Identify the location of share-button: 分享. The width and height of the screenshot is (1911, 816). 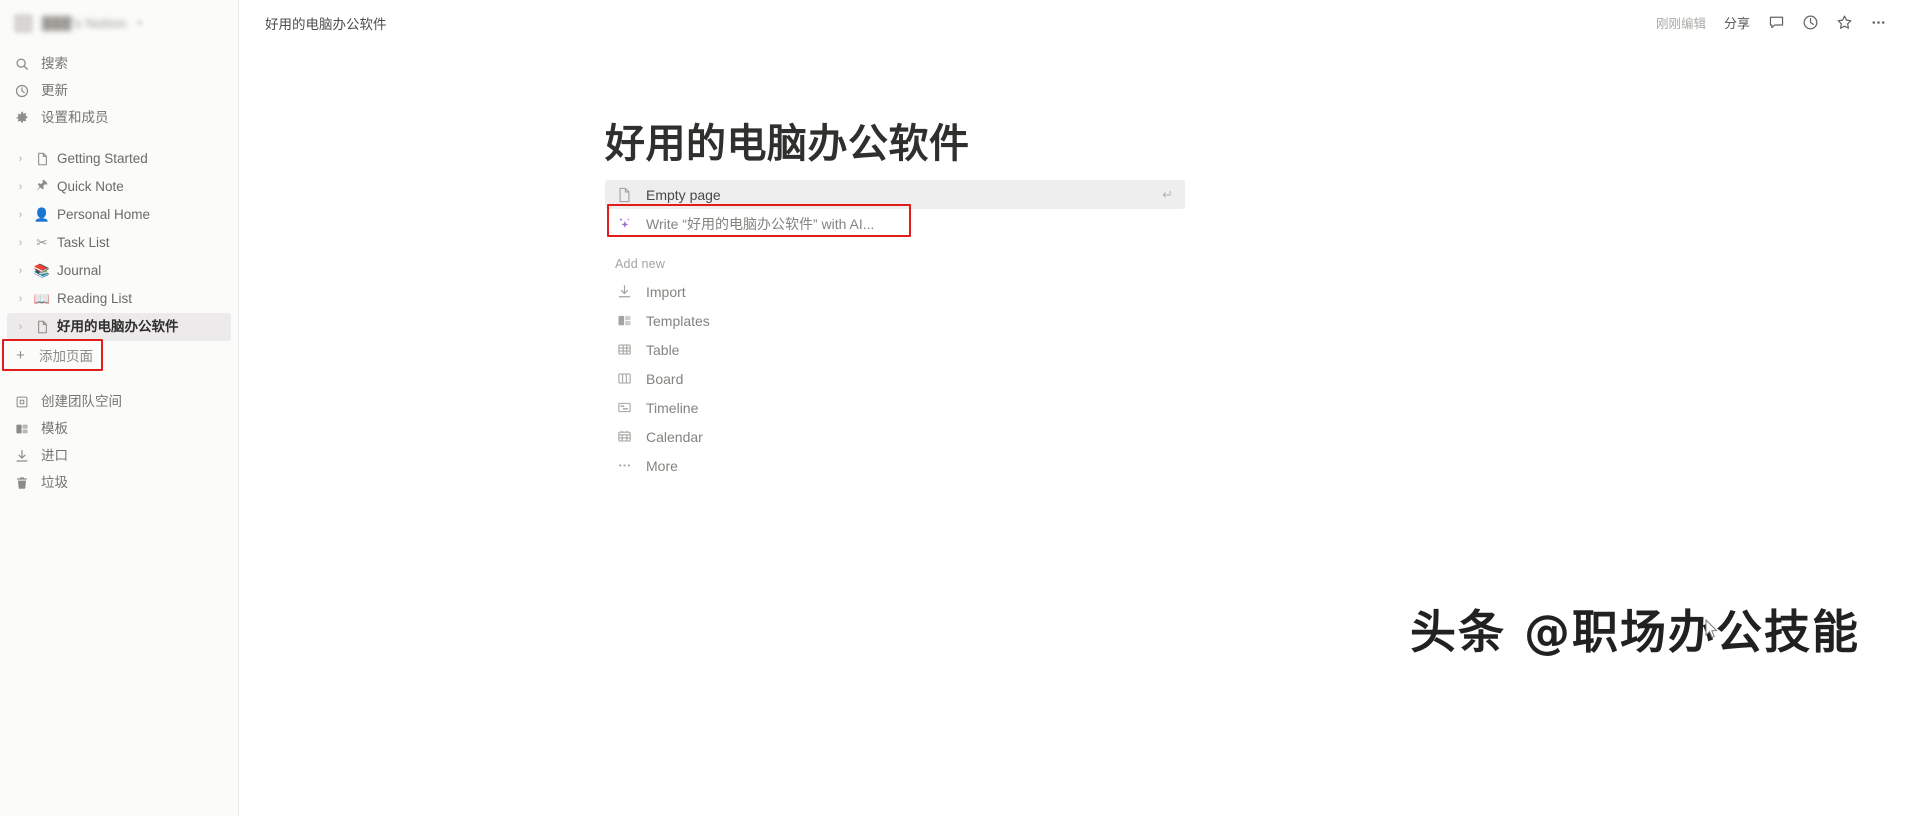
(1737, 22).